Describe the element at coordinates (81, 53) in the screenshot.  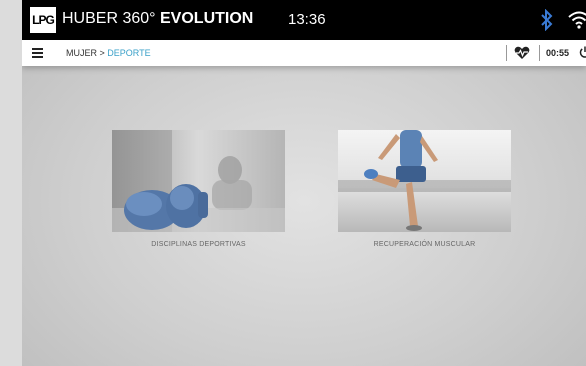
I see `breadcrumb-parent: MUJER` at that location.